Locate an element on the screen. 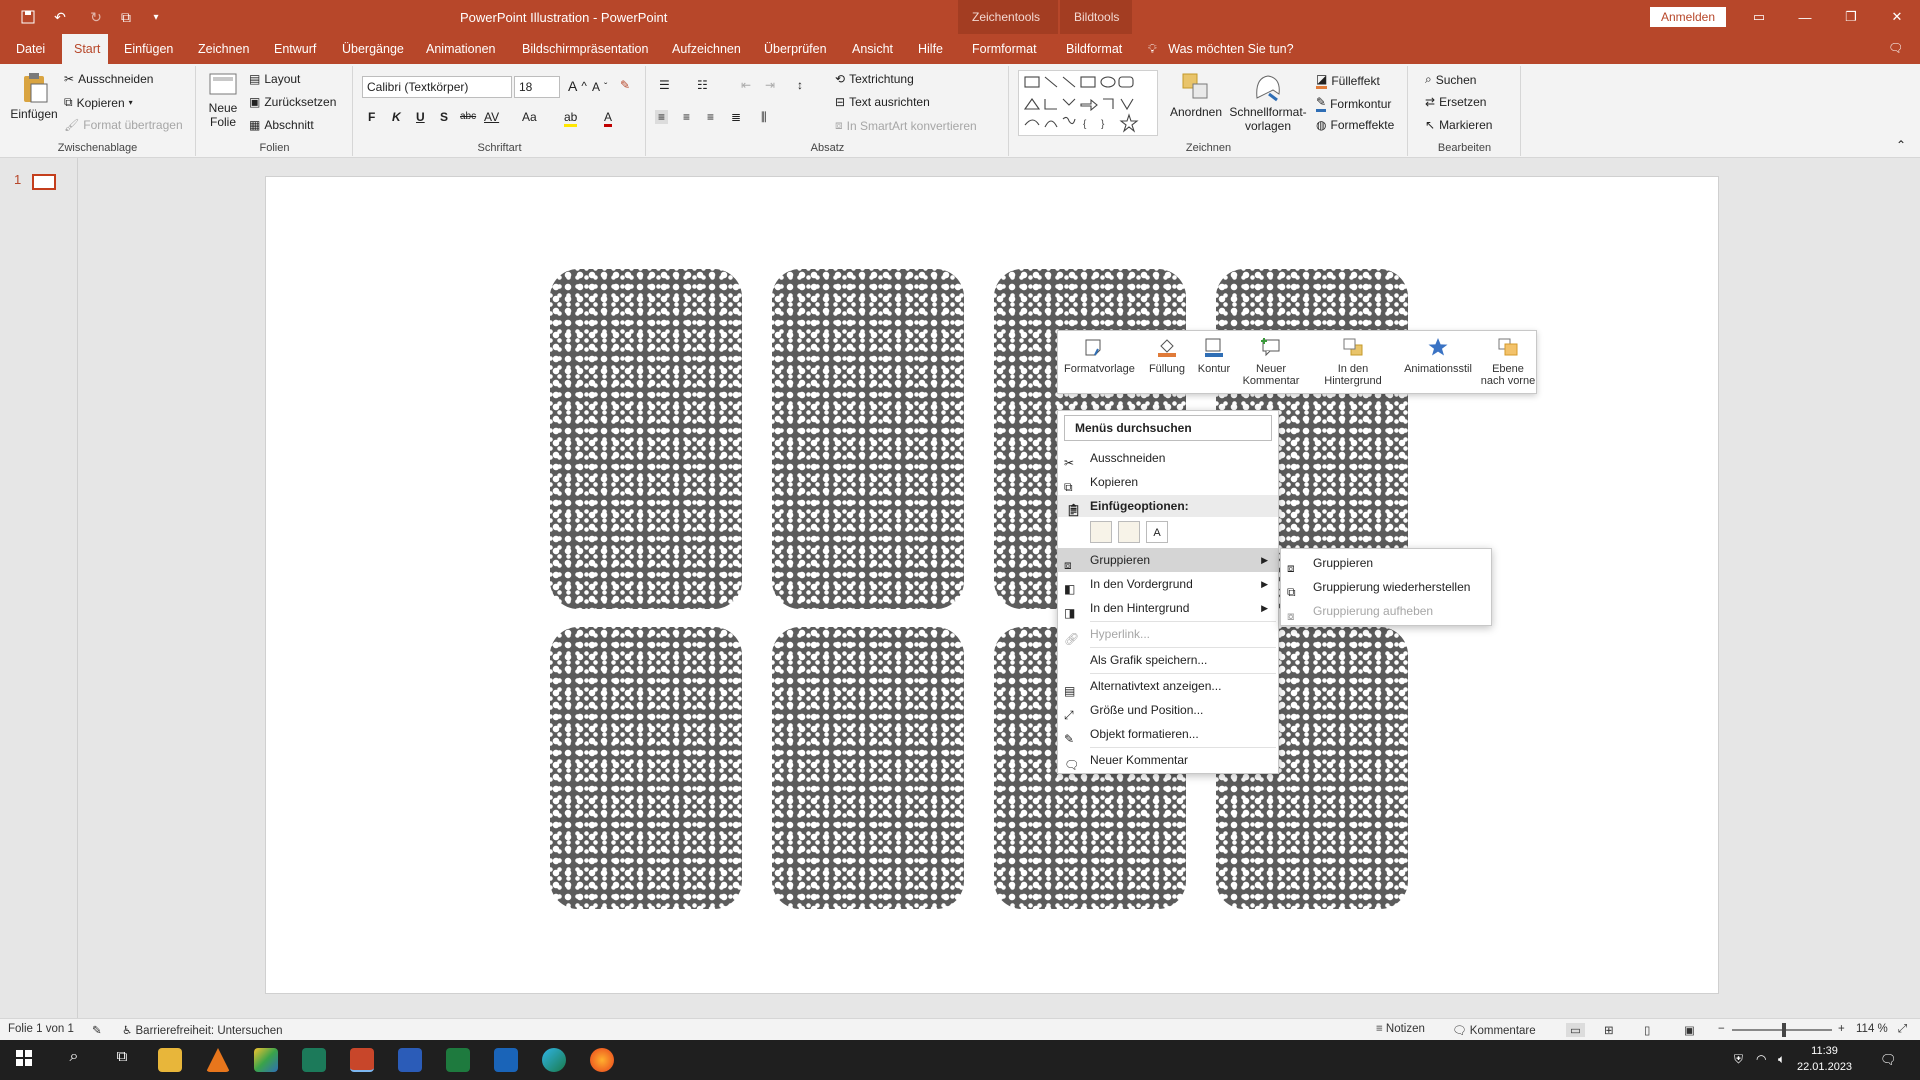 The image size is (1920, 1080). minibar-bring-forward-button: Ebene nach vorne is located at coordinates (1508, 362).